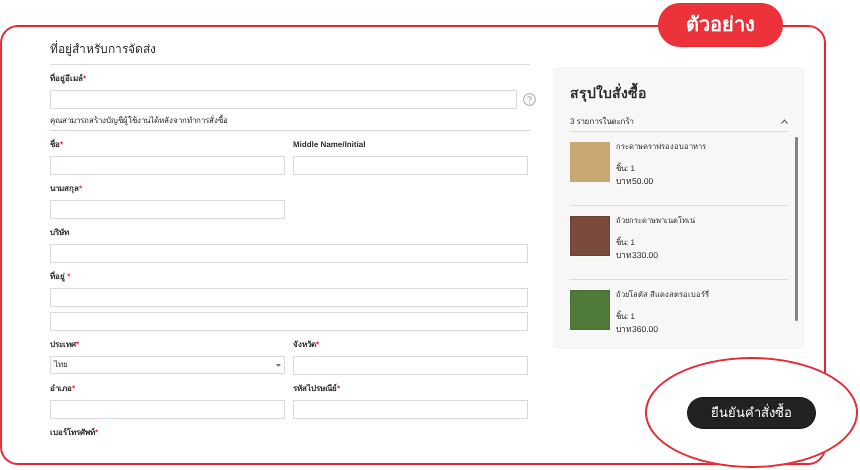 This screenshot has width=860, height=470. I want to click on field-label: ประเทศ*, so click(65, 345).